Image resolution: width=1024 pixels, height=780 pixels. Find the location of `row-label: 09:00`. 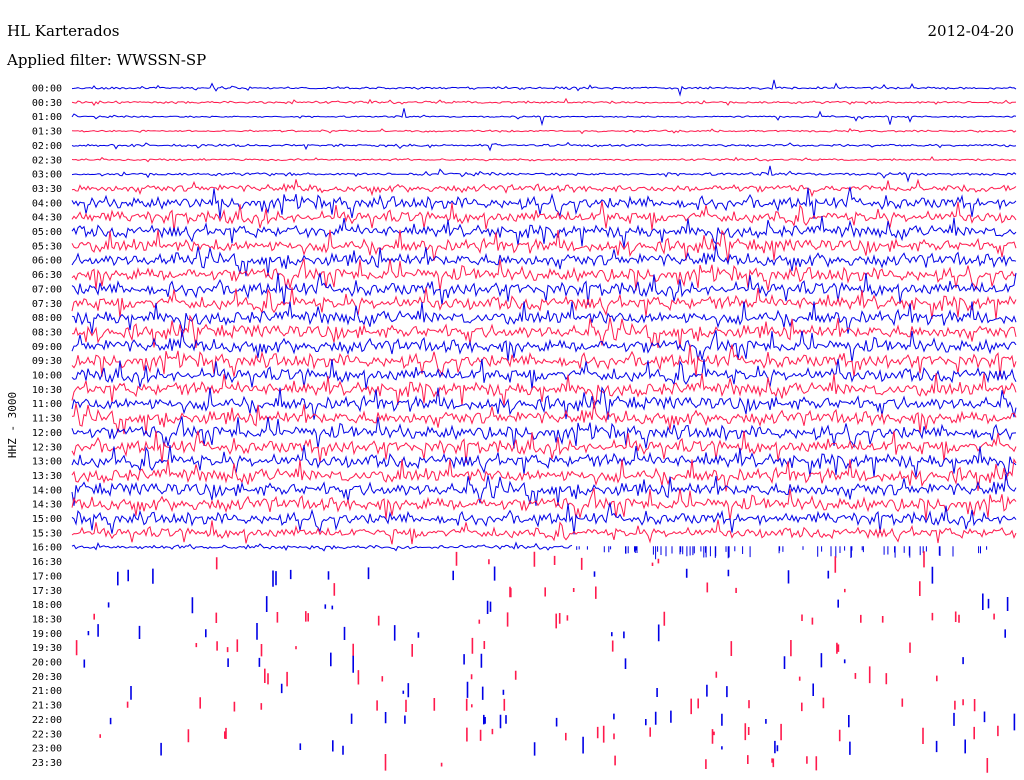

row-label: 09:00 is located at coordinates (47, 347).